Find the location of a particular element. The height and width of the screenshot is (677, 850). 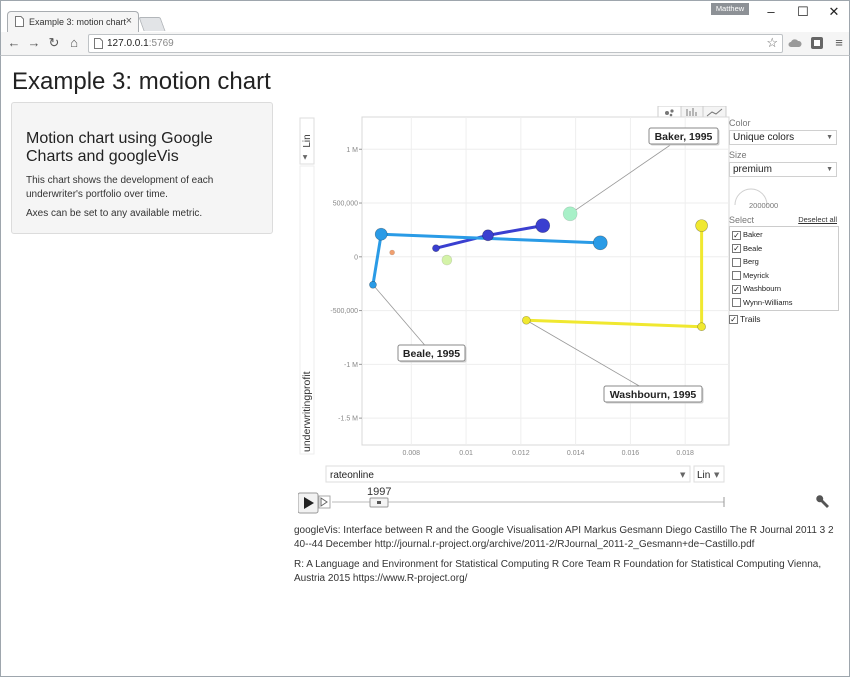

size-select-value: premium is located at coordinates (752, 169).